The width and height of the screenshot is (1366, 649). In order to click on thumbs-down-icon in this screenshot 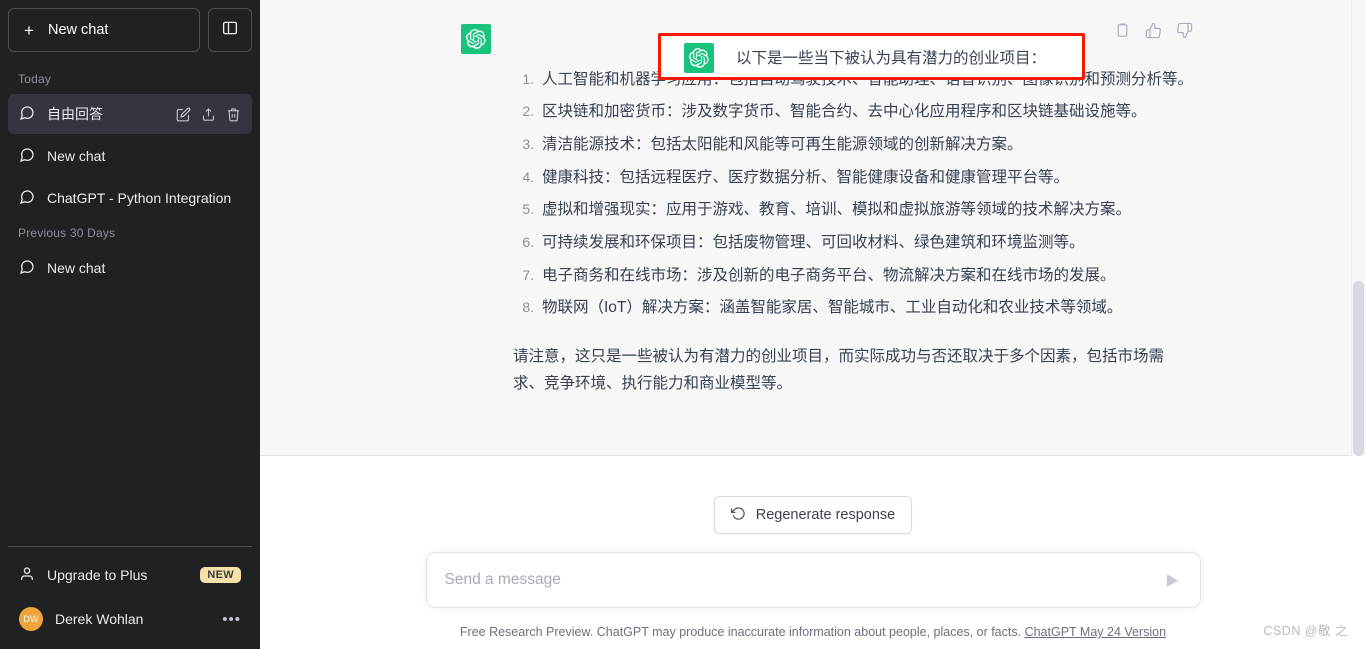, I will do `click(1184, 30)`.